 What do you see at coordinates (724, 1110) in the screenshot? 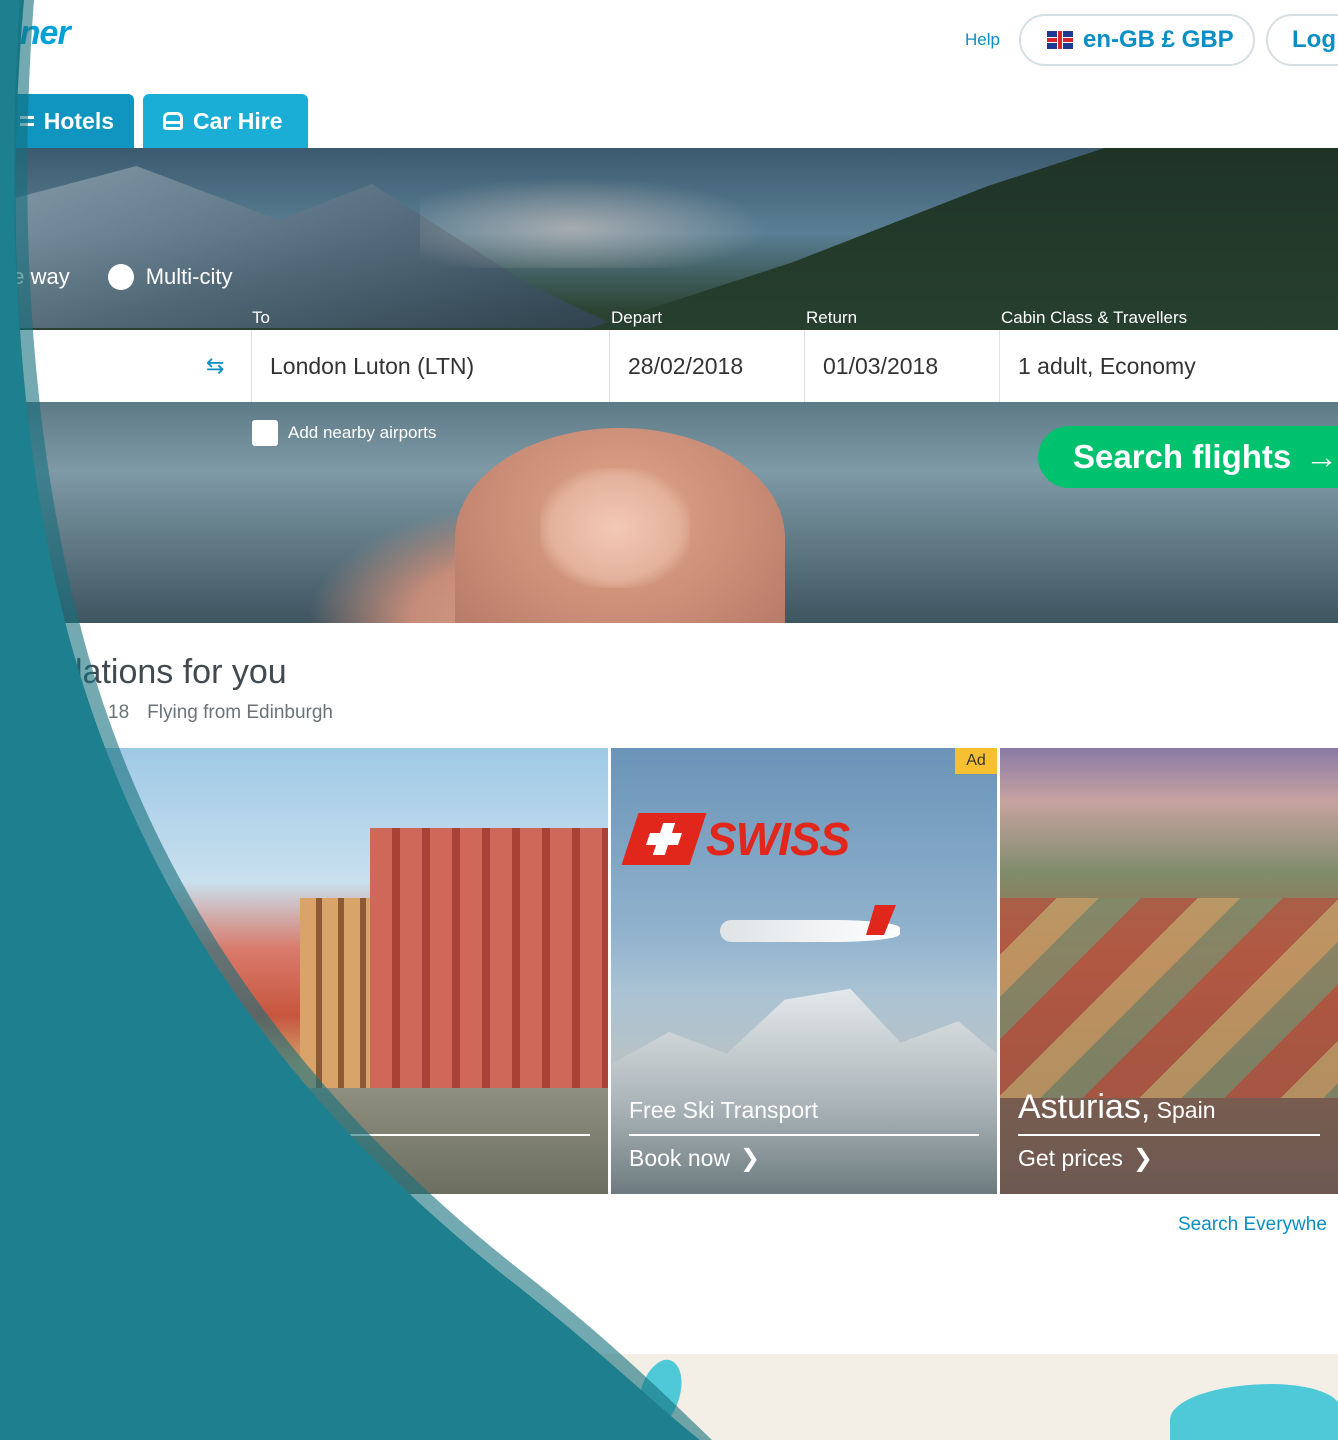
I see `ad-card-title: Free Ski Transport` at bounding box center [724, 1110].